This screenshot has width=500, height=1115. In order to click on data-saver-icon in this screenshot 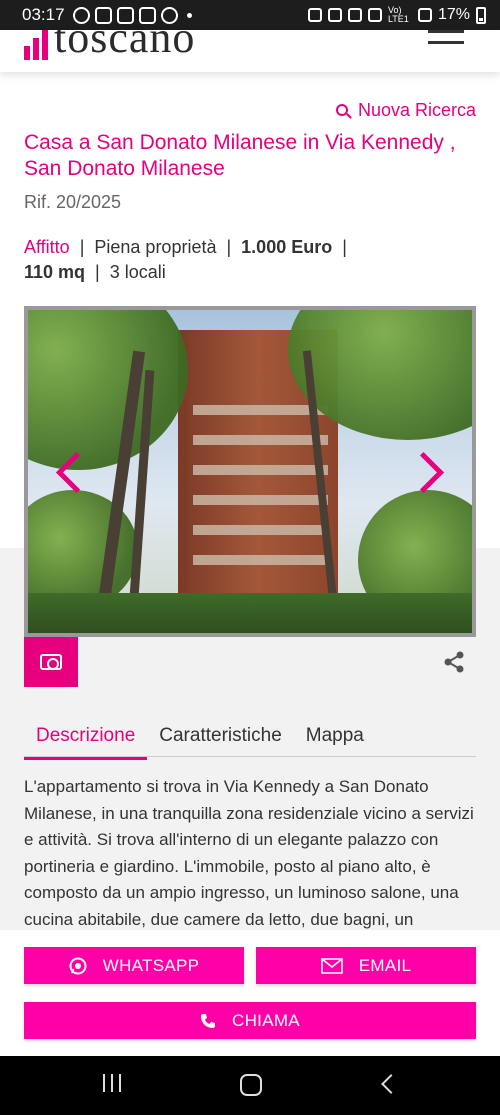, I will do `click(314, 15)`.